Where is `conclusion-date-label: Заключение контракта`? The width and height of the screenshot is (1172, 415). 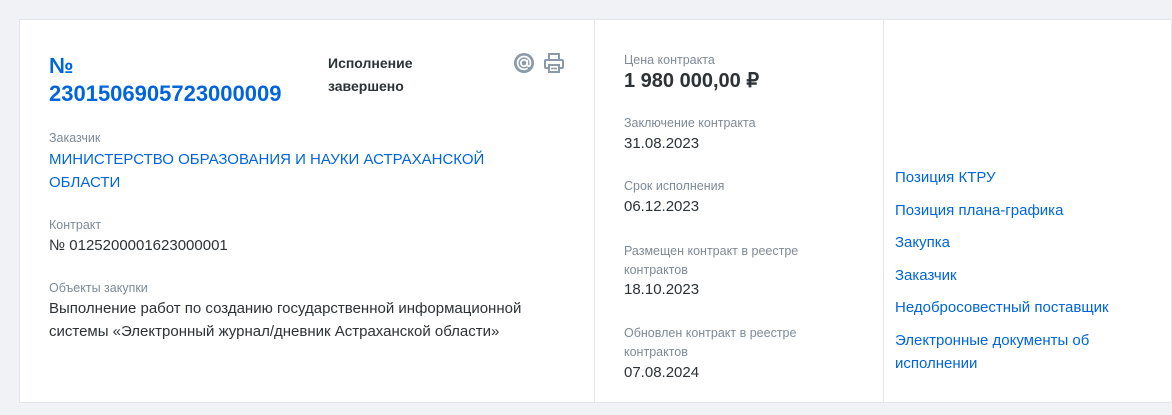
conclusion-date-label: Заключение контракта is located at coordinates (690, 123).